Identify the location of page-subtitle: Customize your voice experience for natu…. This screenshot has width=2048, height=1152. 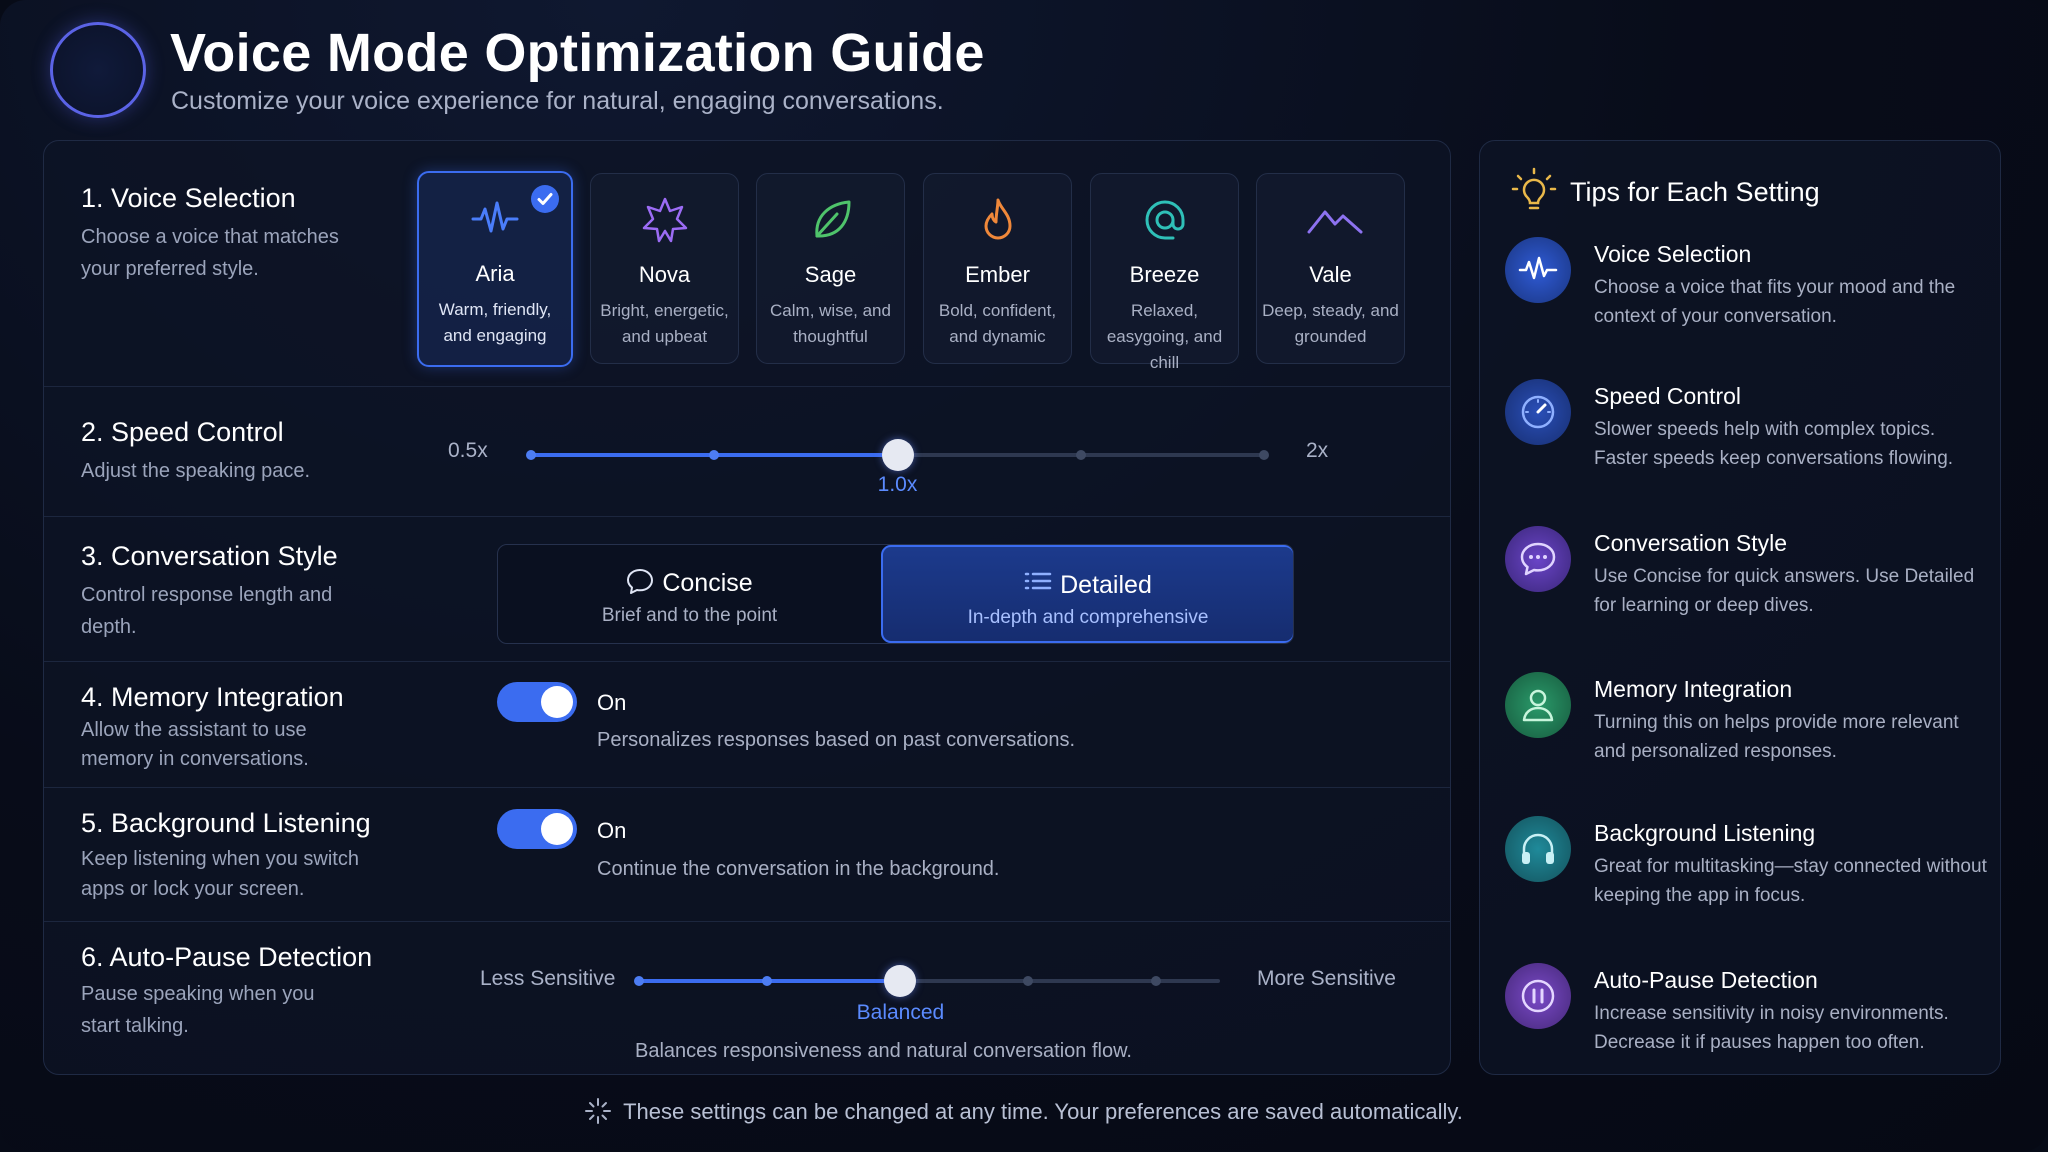
(557, 101).